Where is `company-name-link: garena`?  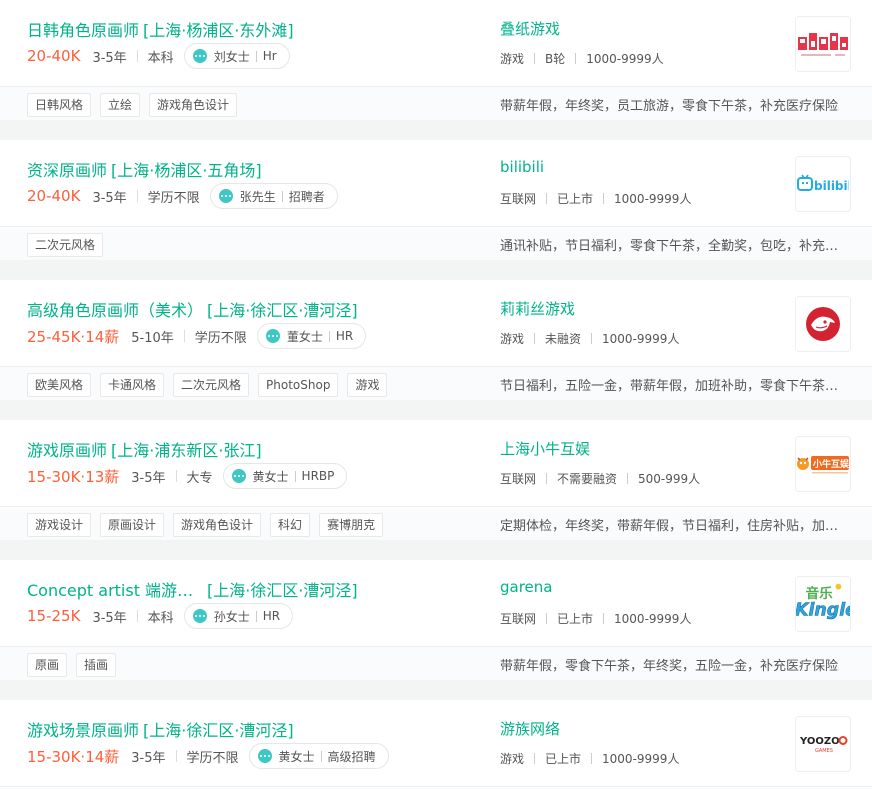
company-name-link: garena is located at coordinates (526, 587).